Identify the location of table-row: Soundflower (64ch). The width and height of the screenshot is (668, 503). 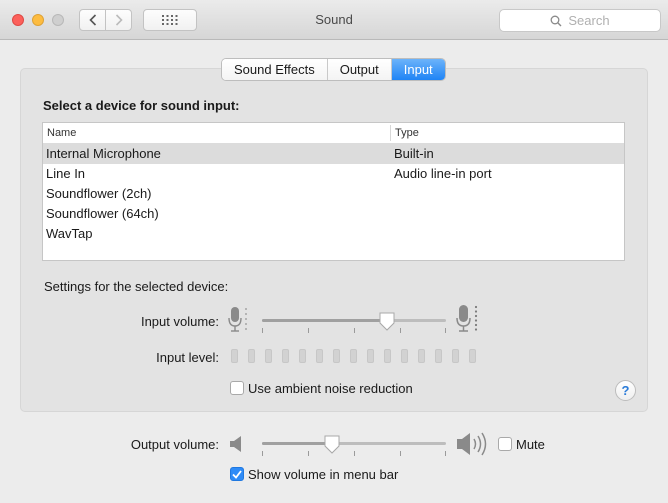
(333, 214).